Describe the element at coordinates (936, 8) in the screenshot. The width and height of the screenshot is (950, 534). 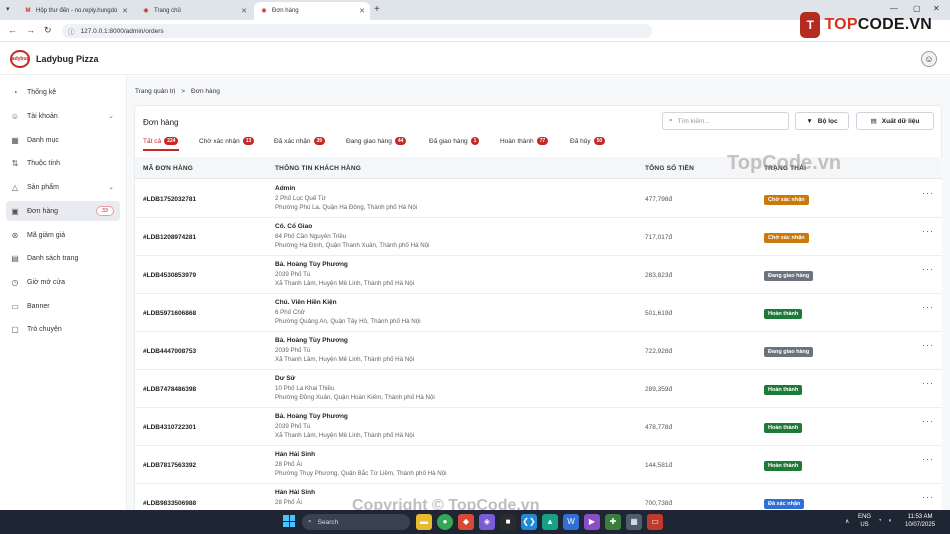
I see `window-close-button: ✕` at that location.